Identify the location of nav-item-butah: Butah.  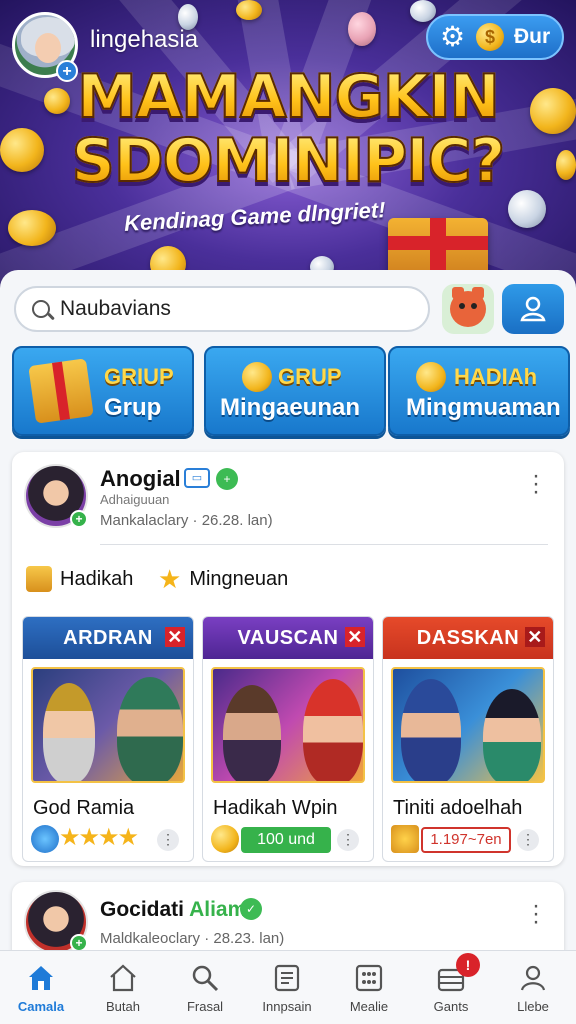
(123, 987).